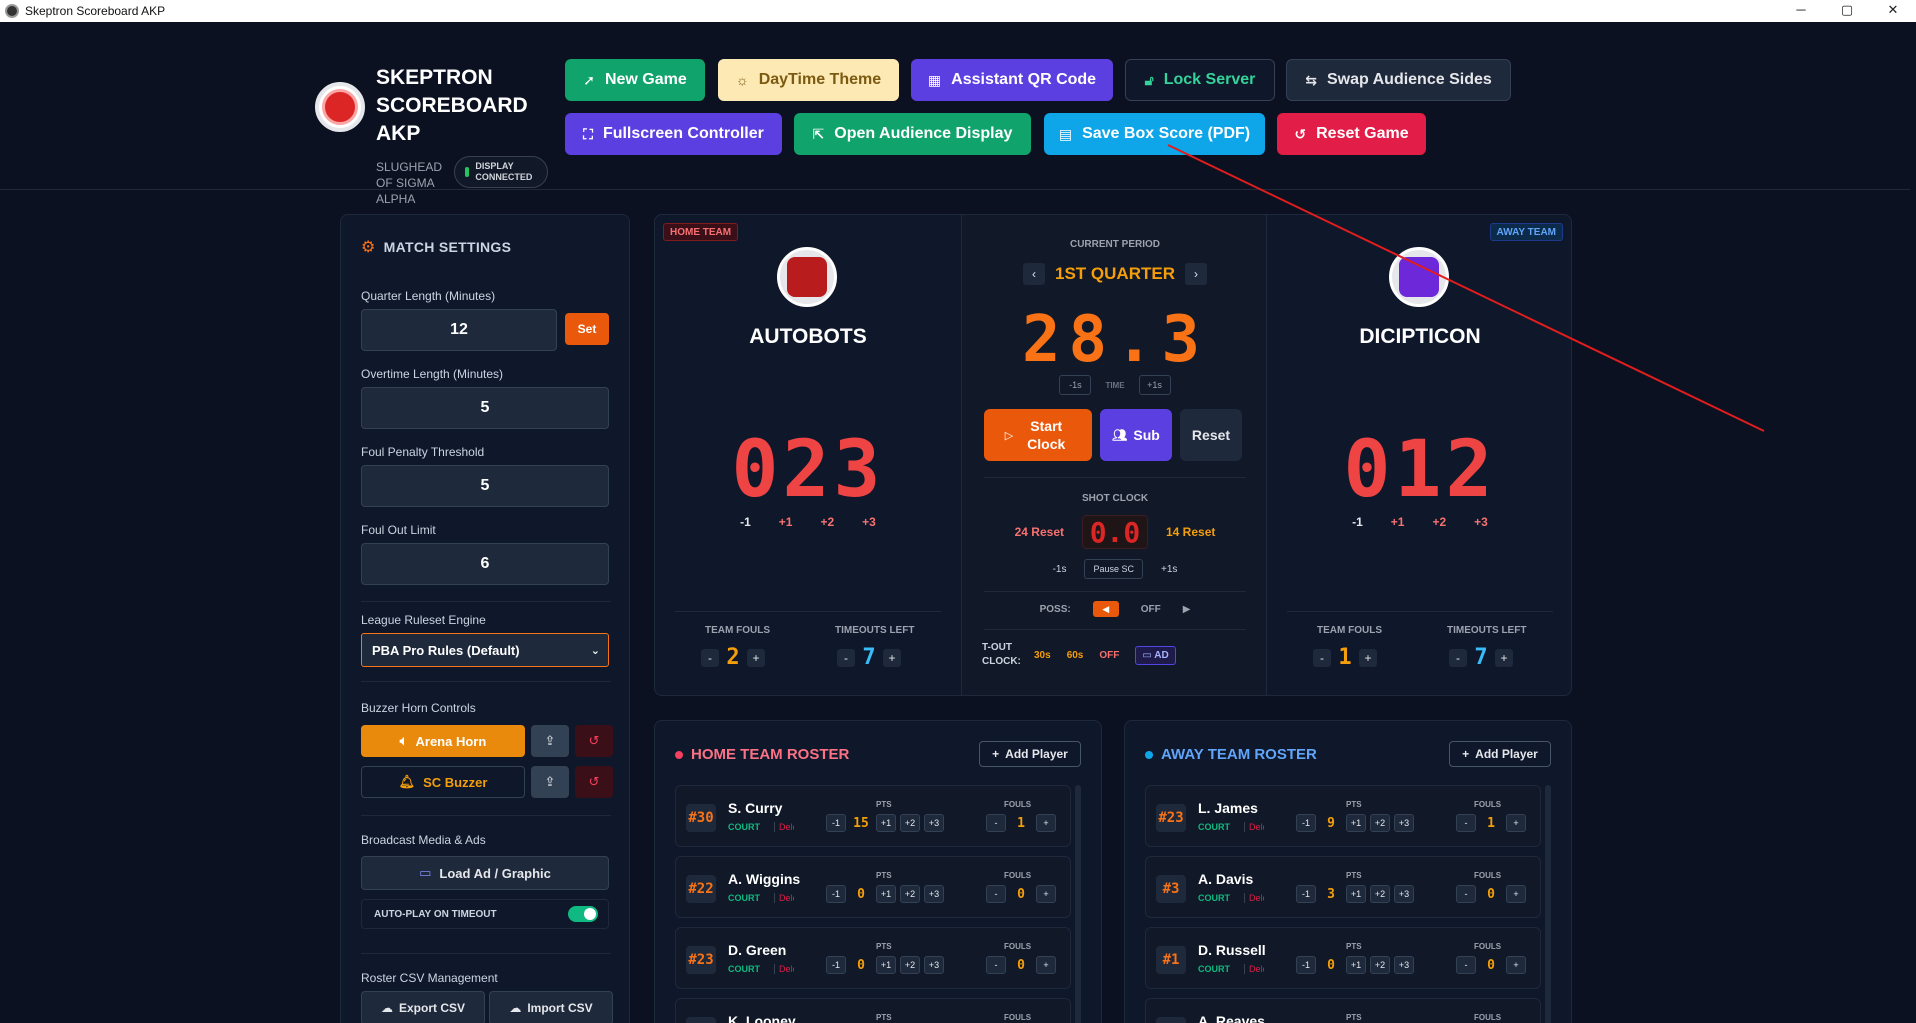 Image resolution: width=1916 pixels, height=1023 pixels. I want to click on swap-sides-button: ⇆ Swap Audience Sides, so click(1398, 80).